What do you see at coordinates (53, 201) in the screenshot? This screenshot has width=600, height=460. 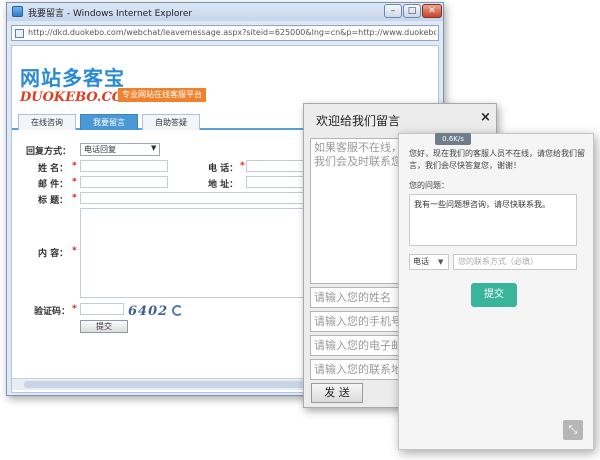 I see `subject-label: 标 题：` at bounding box center [53, 201].